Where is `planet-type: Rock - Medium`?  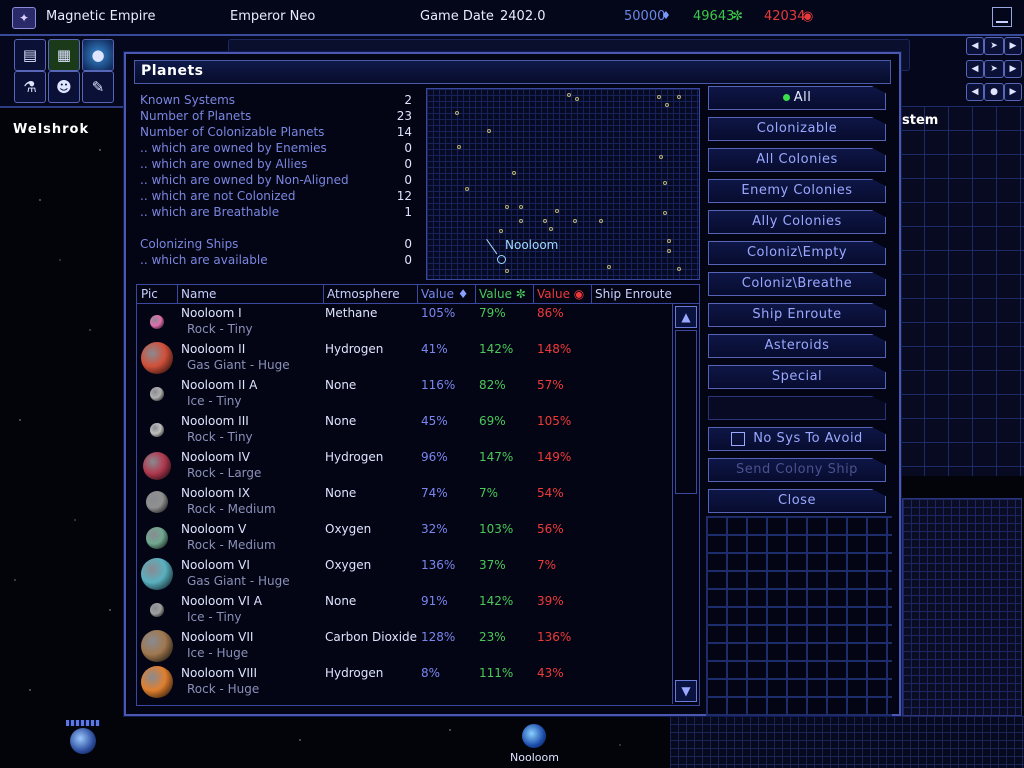 planet-type: Rock - Medium is located at coordinates (231, 545).